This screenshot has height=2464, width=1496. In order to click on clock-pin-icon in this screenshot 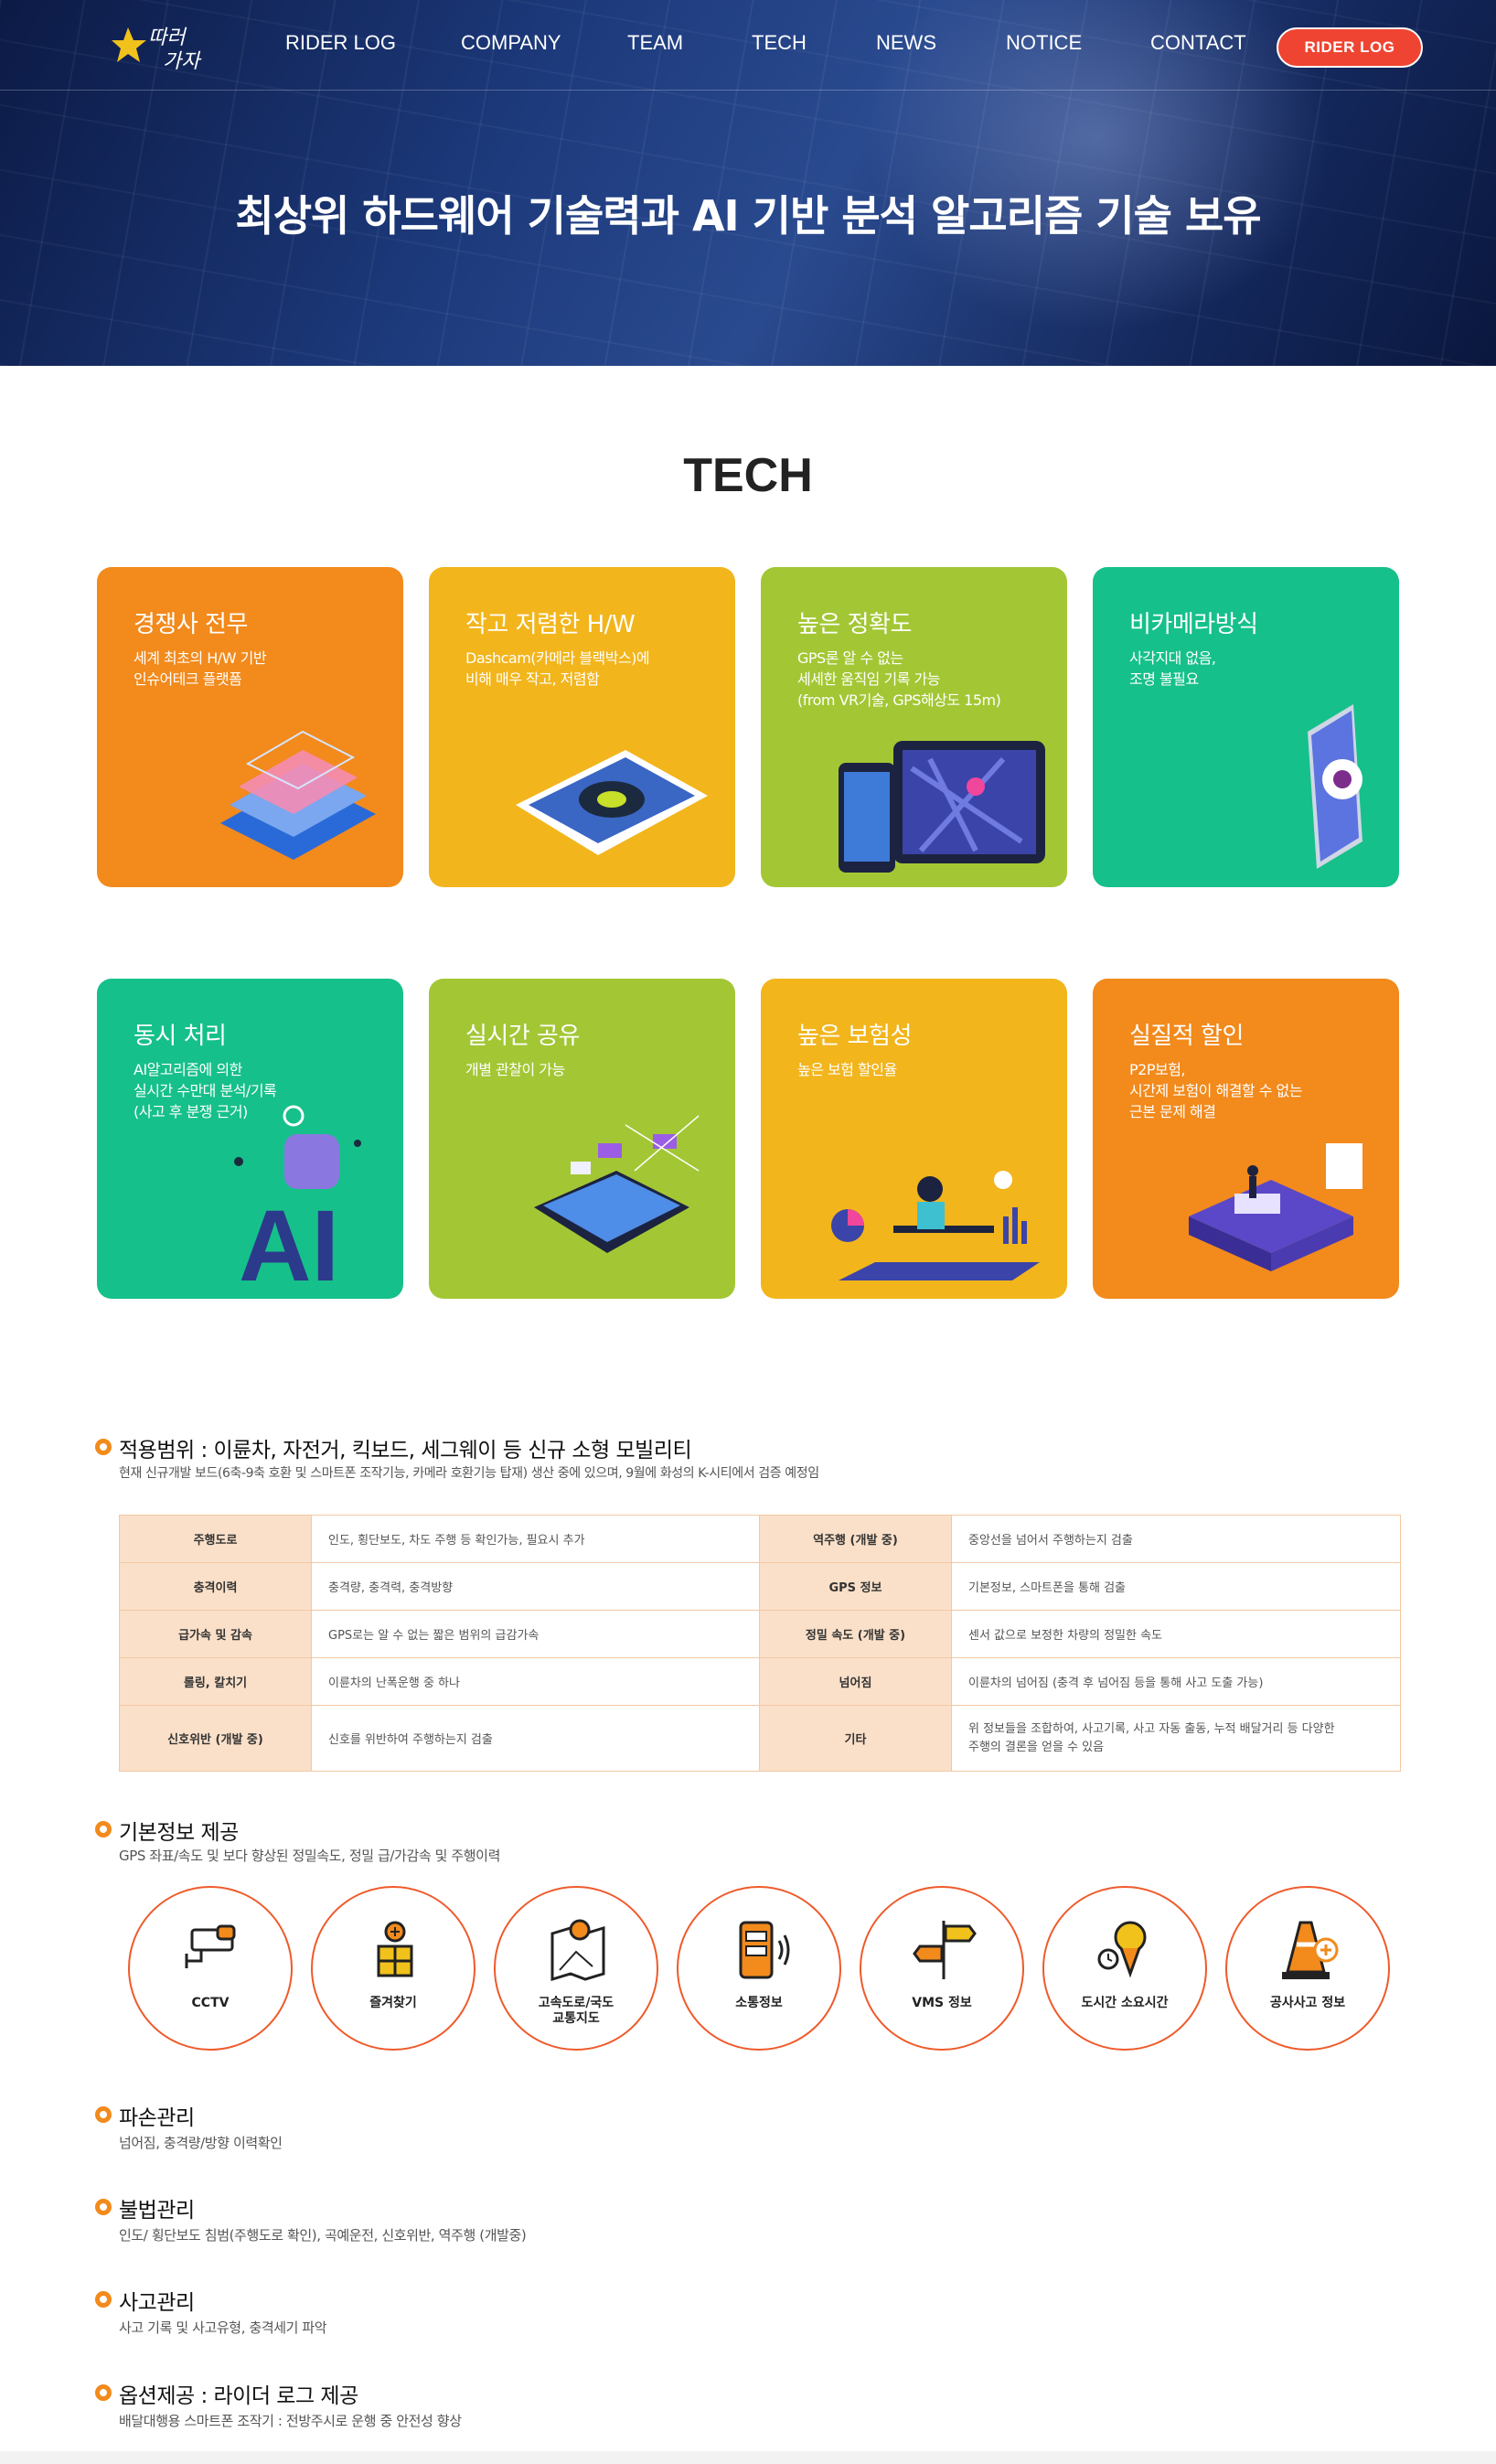, I will do `click(1122, 1950)`.